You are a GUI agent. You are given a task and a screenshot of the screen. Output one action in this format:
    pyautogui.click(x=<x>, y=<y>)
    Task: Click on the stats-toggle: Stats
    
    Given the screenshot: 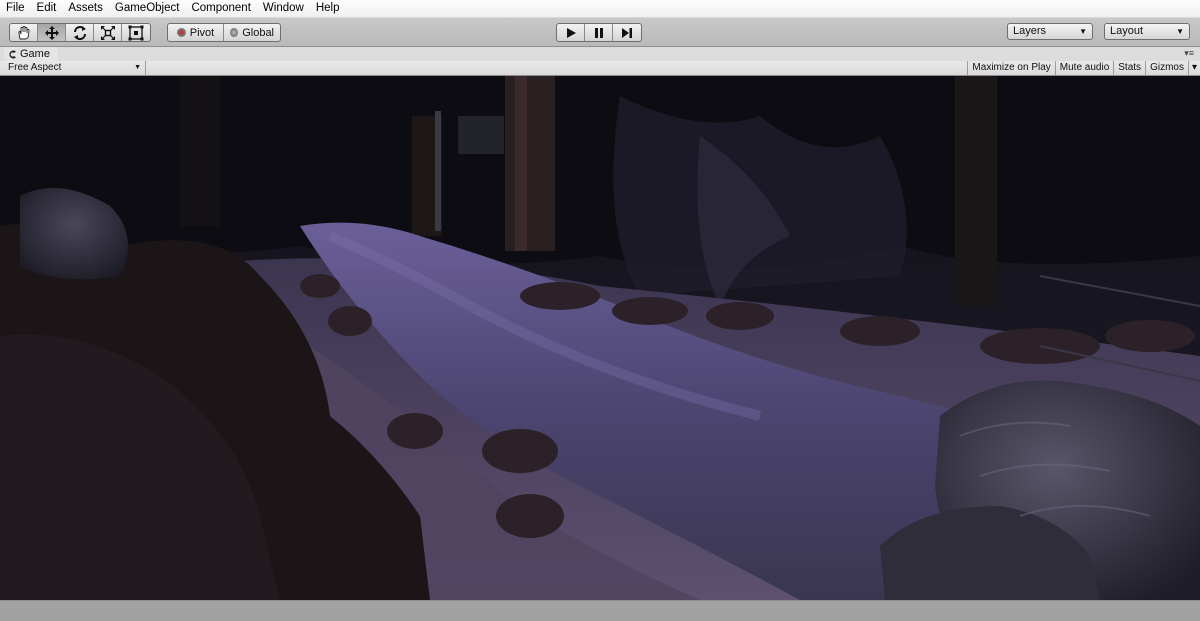 What is the action you would take?
    pyautogui.click(x=1129, y=68)
    